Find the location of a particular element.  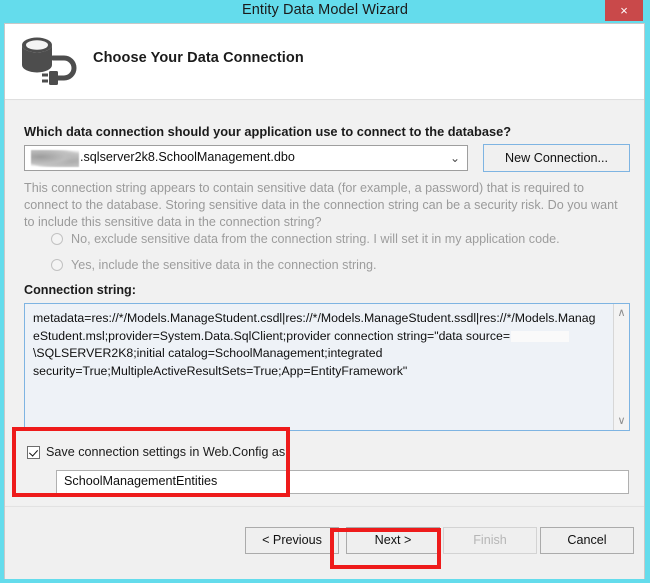

title-bar: Entity Data Model Wizard × is located at coordinates (325, 11).